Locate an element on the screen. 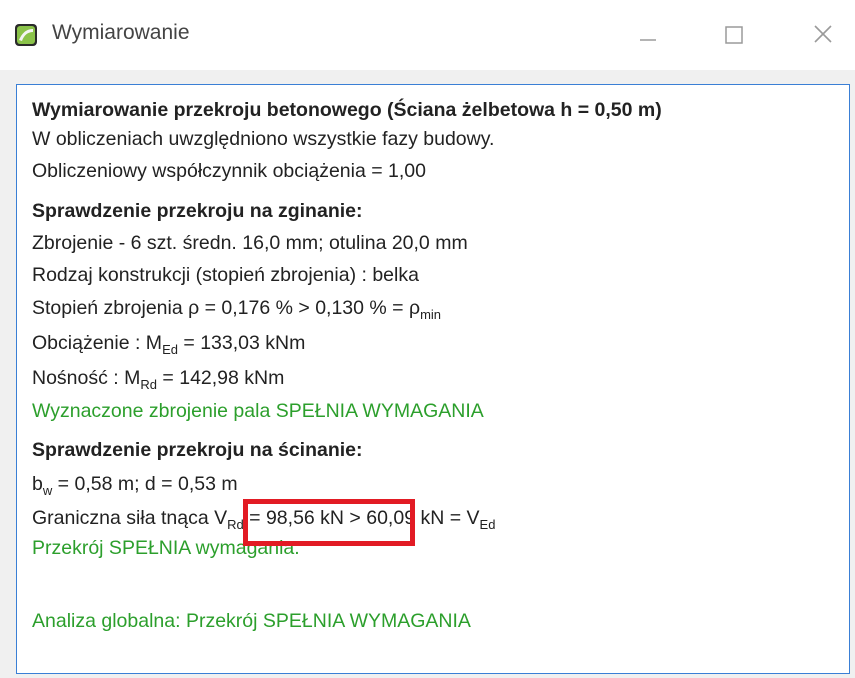 The height and width of the screenshot is (678, 855). app-icon is located at coordinates (26, 35).